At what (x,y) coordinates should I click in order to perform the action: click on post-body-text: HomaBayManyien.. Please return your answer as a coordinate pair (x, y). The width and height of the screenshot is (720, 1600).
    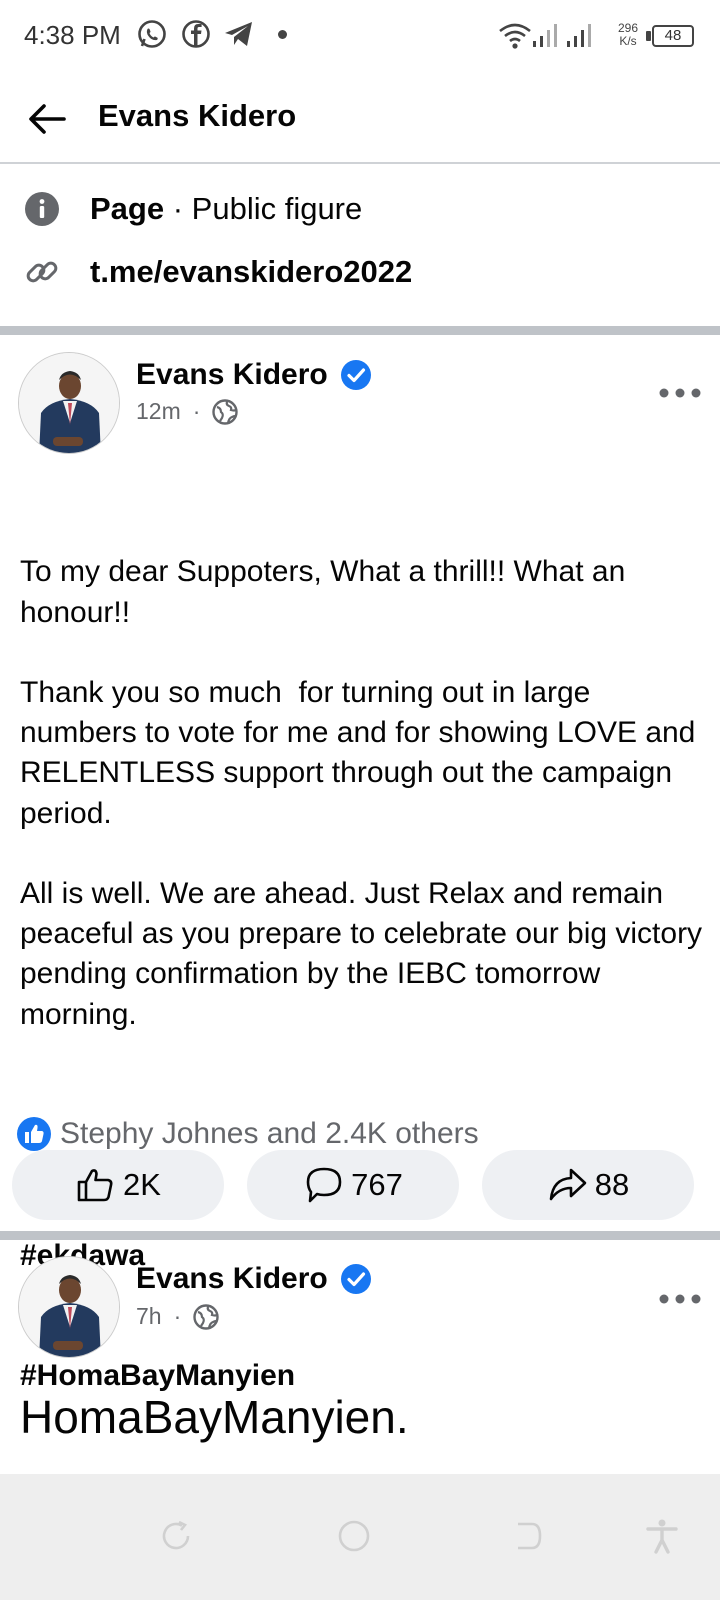
    Looking at the image, I should click on (214, 1417).